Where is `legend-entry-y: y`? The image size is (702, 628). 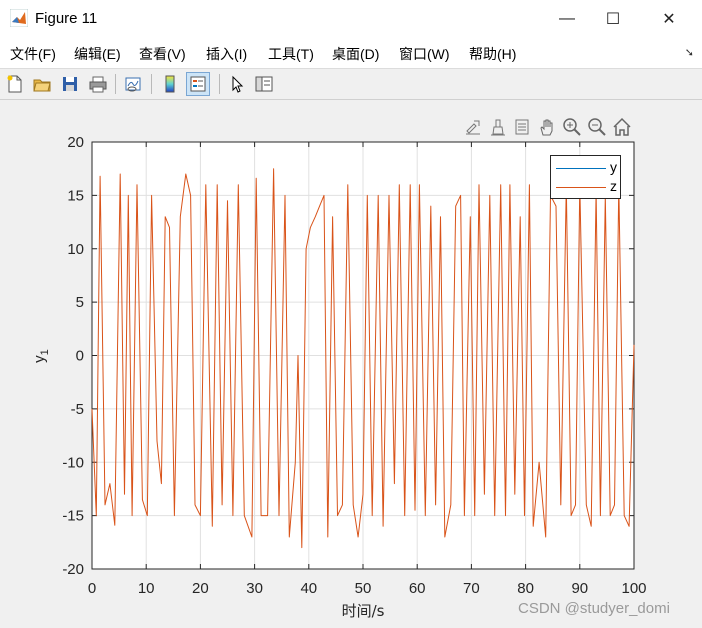
legend-entry-y: y is located at coordinates (587, 168).